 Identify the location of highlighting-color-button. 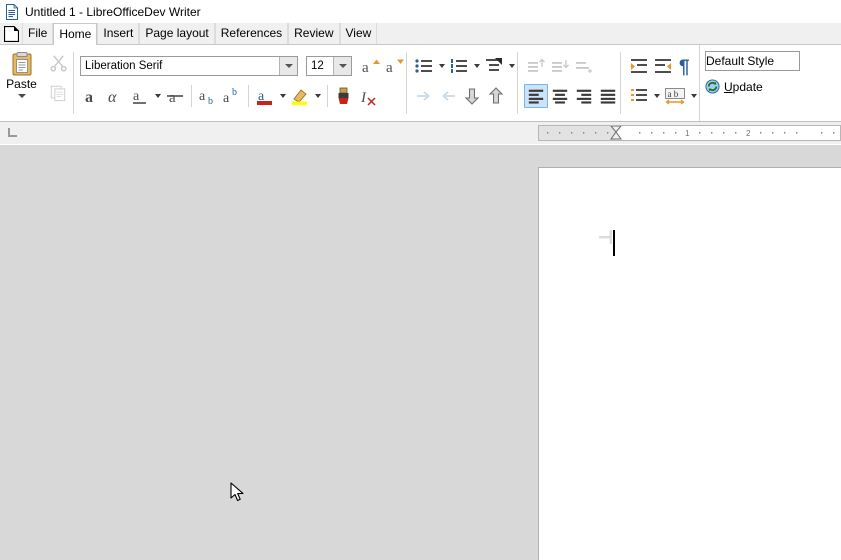
(300, 96).